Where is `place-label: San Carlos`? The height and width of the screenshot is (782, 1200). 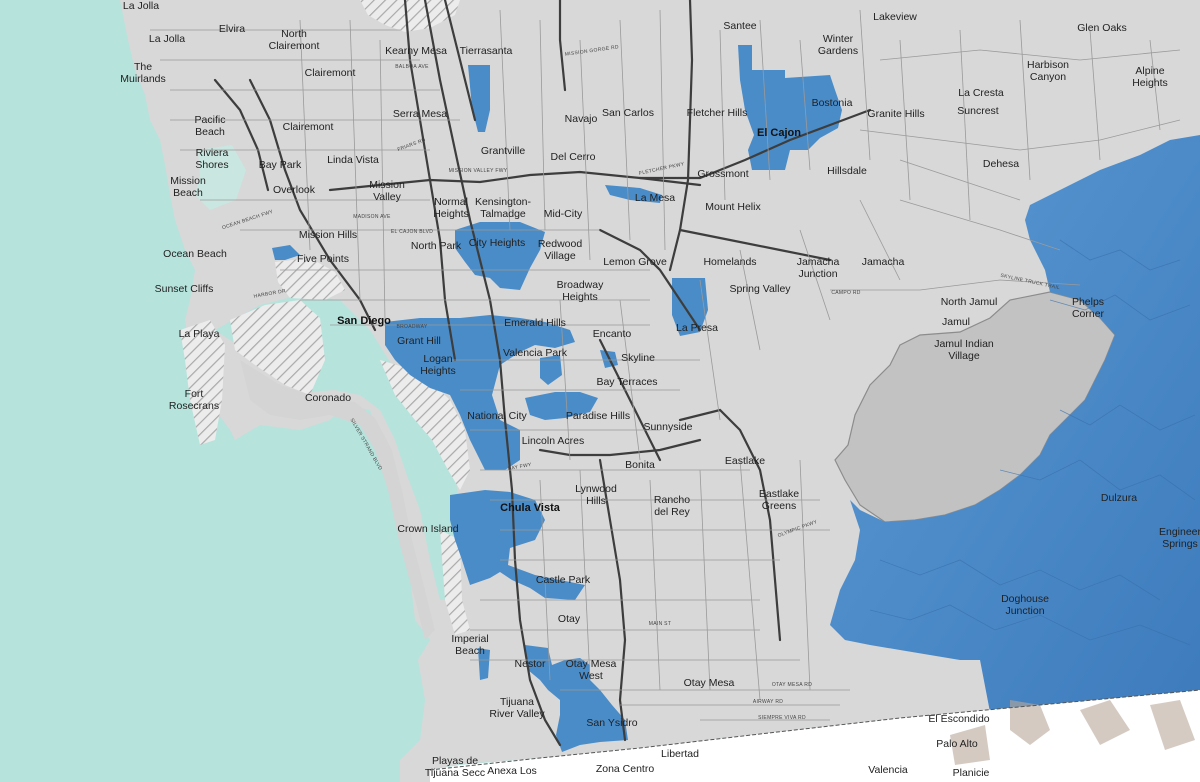
place-label: San Carlos is located at coordinates (628, 113).